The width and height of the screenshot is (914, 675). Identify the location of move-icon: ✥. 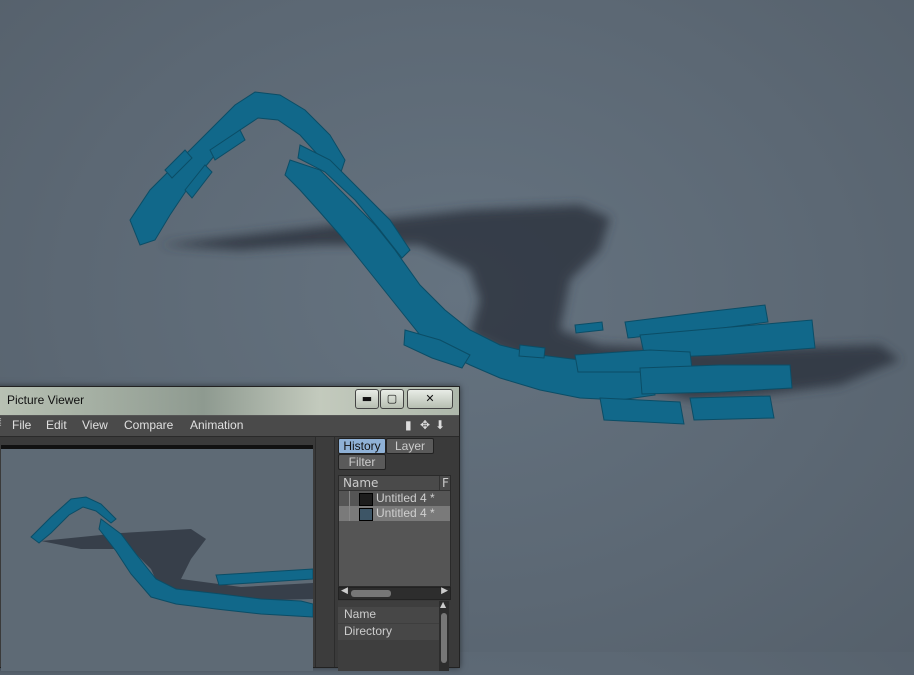
(425, 425).